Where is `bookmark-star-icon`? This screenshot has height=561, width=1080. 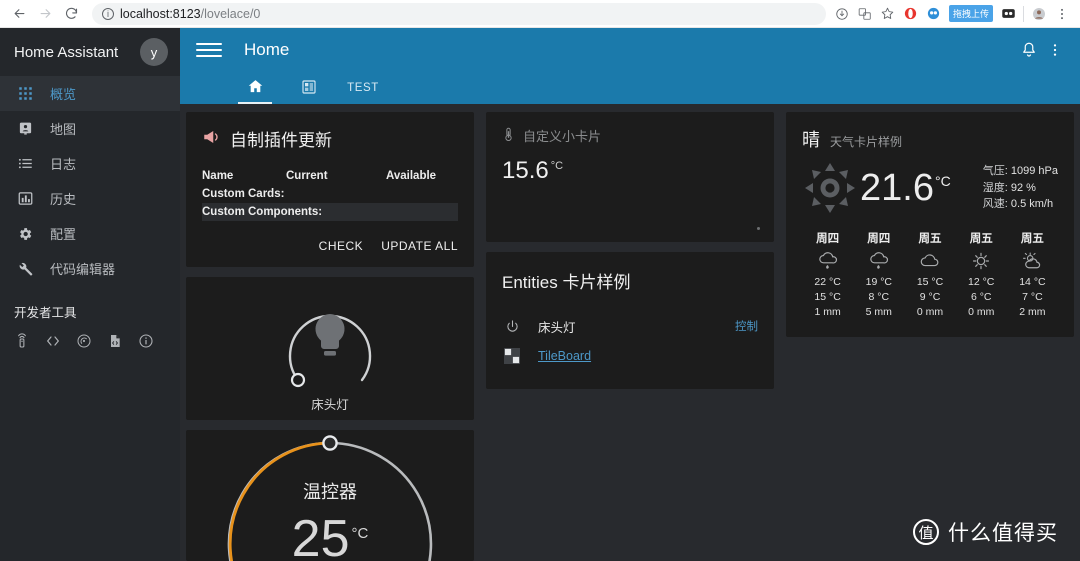 bookmark-star-icon is located at coordinates (888, 14).